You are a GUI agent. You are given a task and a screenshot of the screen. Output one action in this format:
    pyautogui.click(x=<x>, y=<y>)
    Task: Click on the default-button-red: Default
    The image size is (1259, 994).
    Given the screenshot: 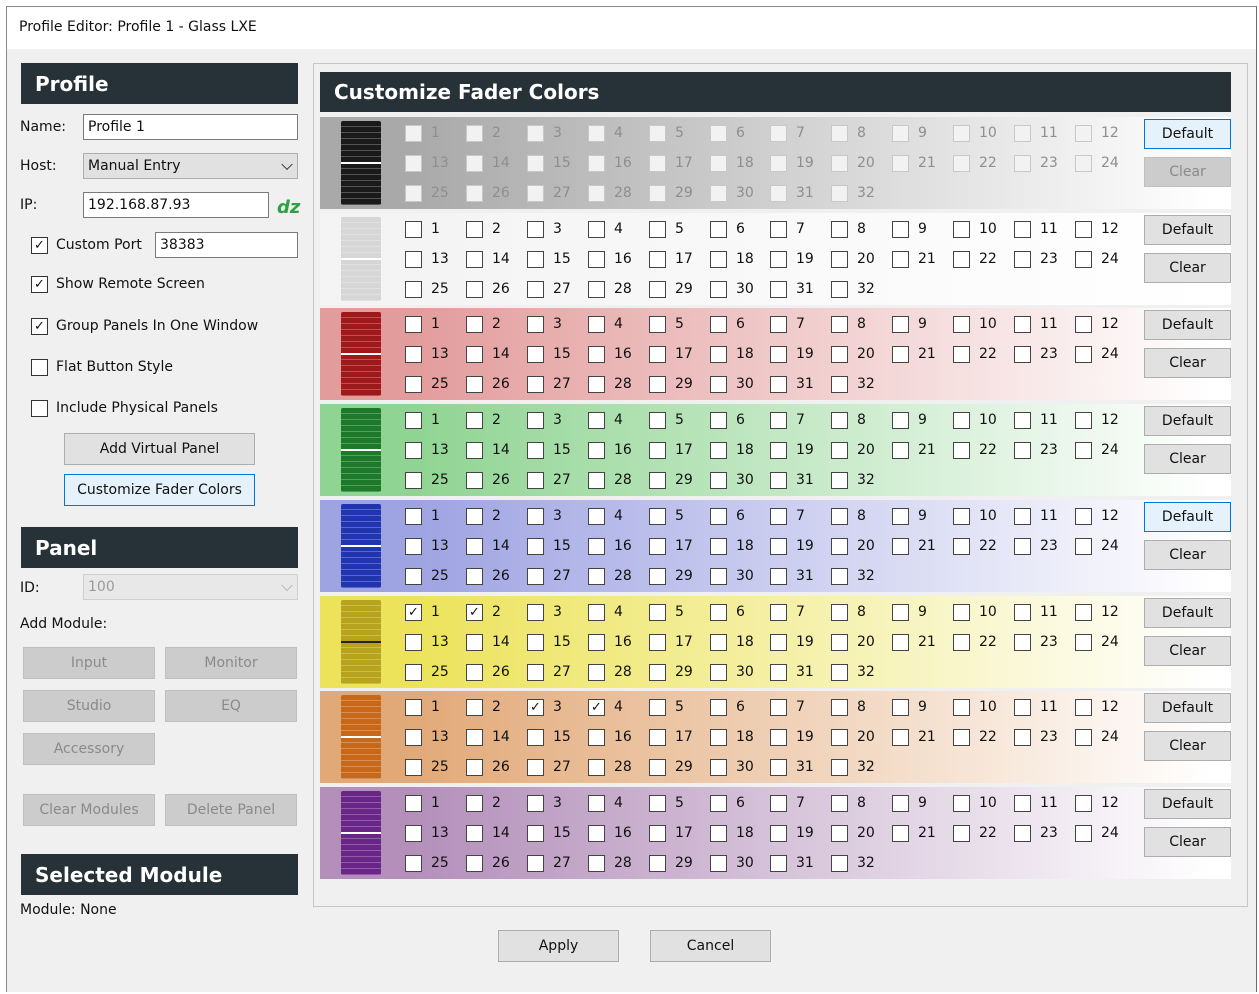 What is the action you would take?
    pyautogui.click(x=1187, y=325)
    